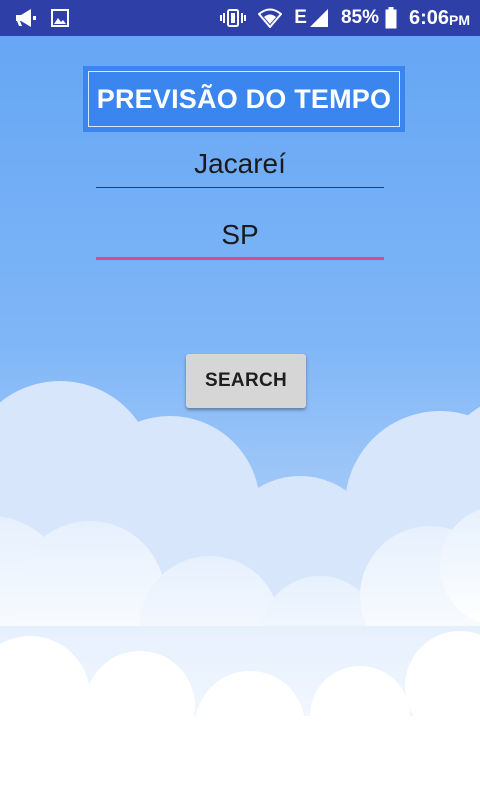  What do you see at coordinates (459, 20) in the screenshot?
I see `status-ampm: PM` at bounding box center [459, 20].